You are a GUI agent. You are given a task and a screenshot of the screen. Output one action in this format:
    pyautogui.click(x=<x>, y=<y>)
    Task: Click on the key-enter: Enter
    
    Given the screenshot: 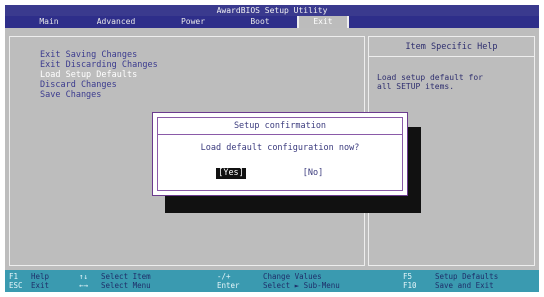 What is the action you would take?
    pyautogui.click(x=228, y=285)
    